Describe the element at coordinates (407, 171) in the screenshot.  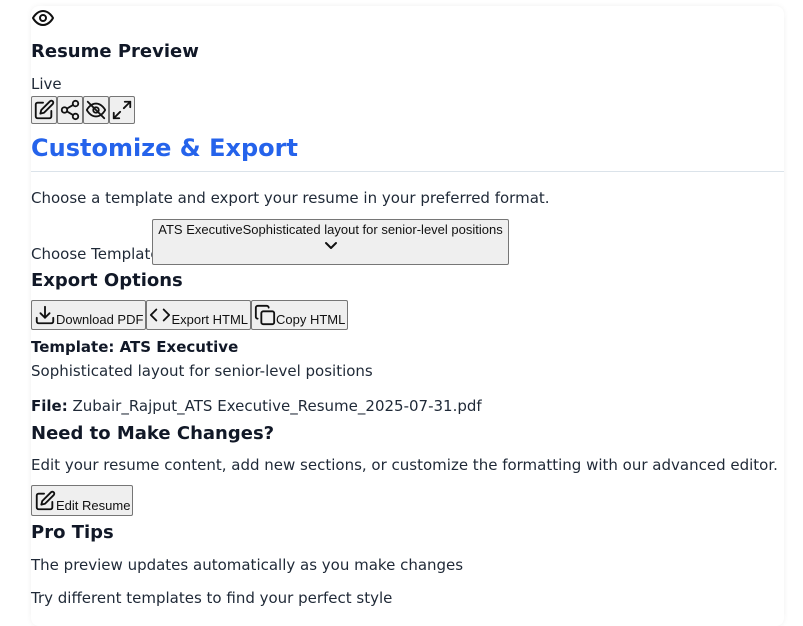
I see `section-divider` at that location.